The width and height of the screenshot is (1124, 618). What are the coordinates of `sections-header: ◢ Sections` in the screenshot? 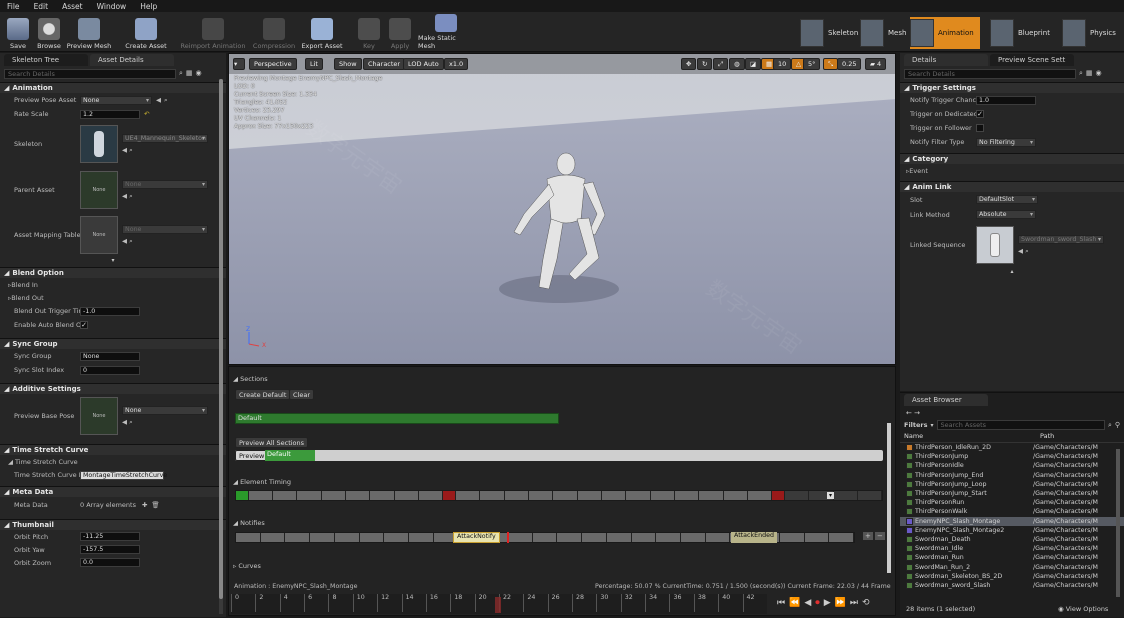 It's located at (250, 379).